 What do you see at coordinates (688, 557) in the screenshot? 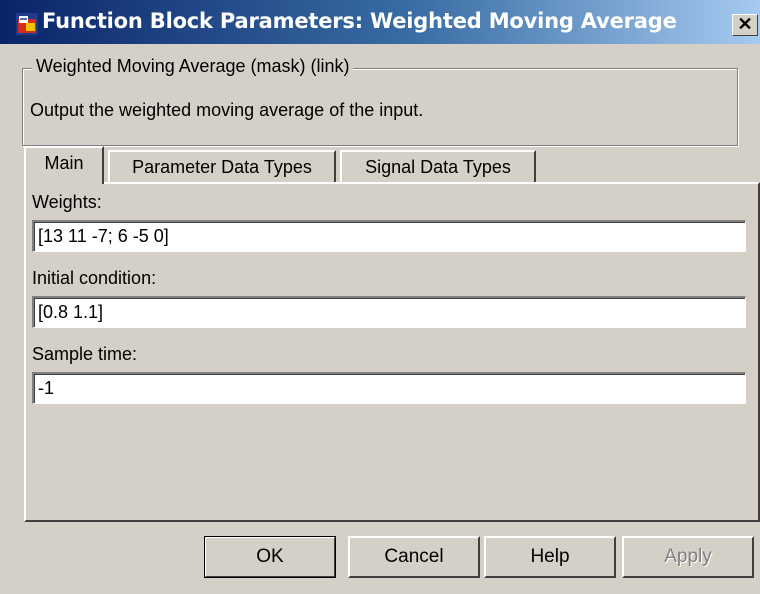
I see `apply-button: Apply` at bounding box center [688, 557].